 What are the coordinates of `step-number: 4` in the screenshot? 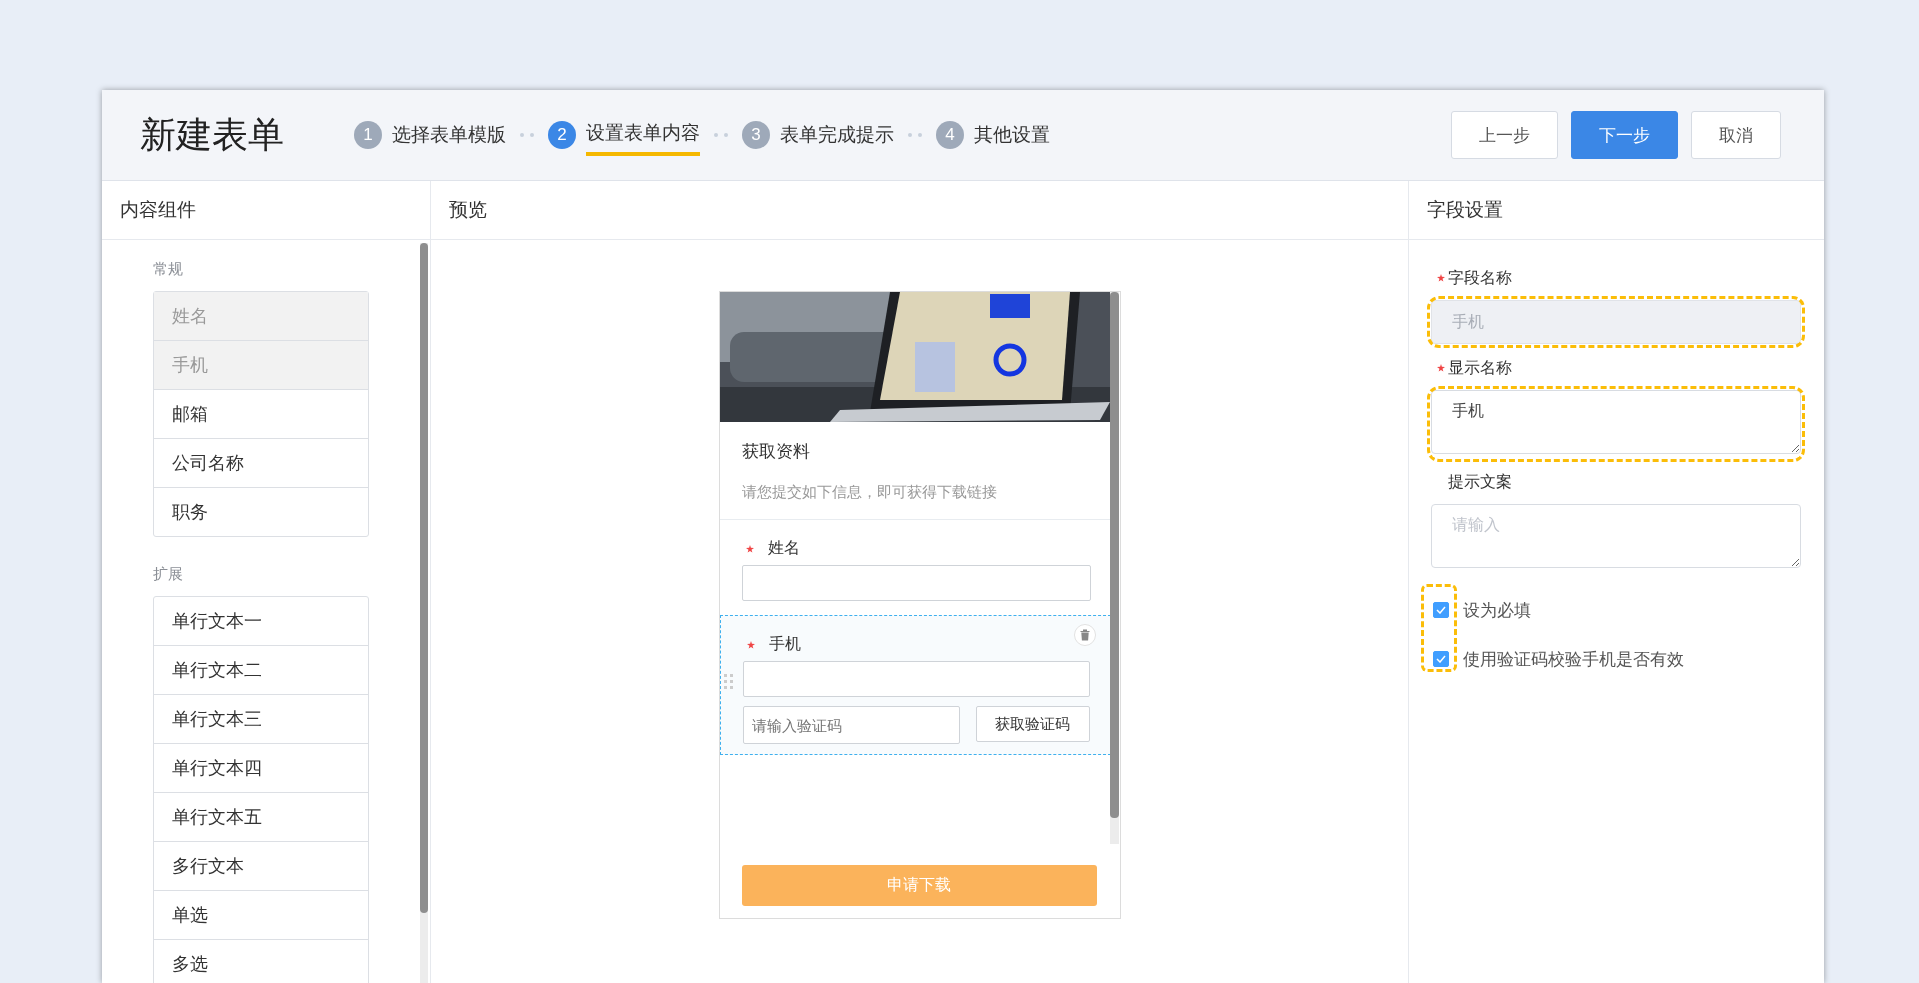 It's located at (950, 135).